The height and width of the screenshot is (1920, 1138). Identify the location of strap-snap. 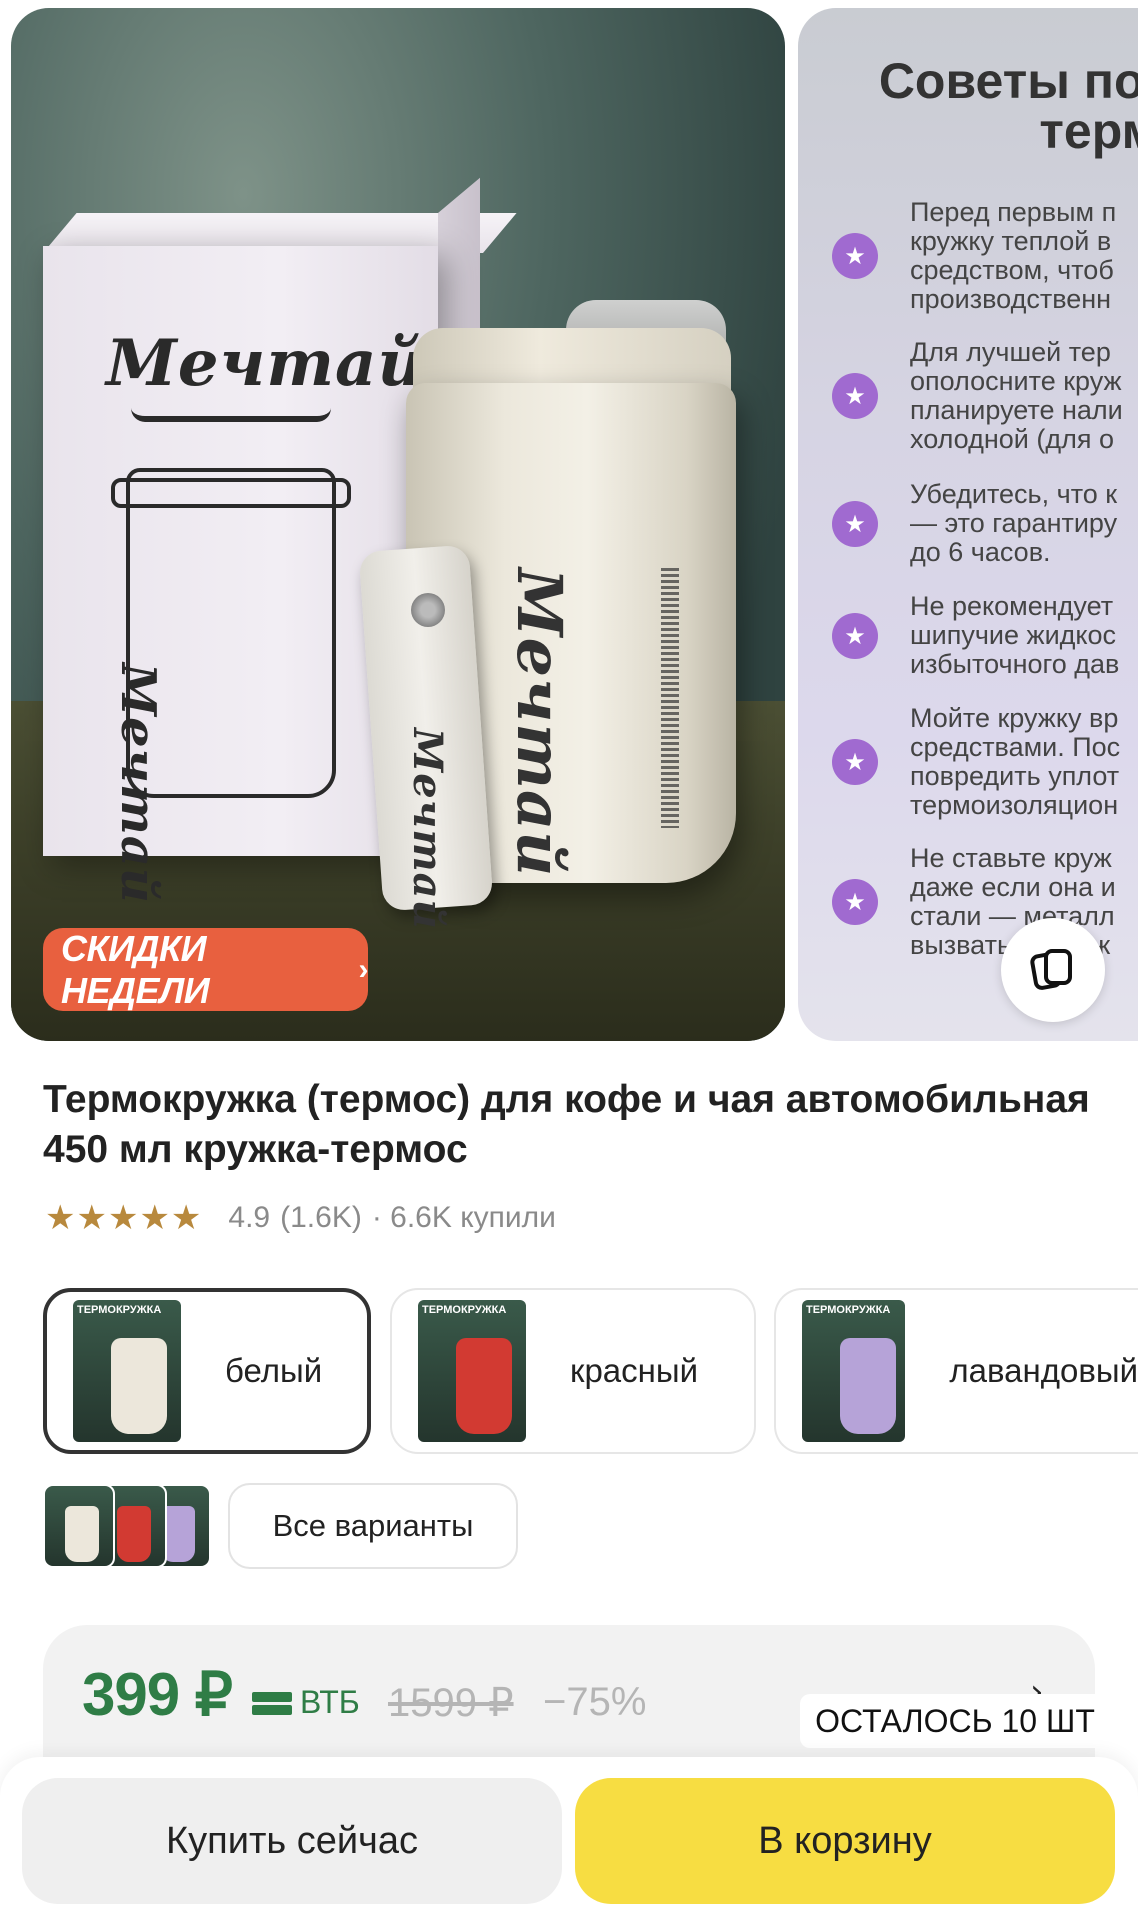
(428, 610).